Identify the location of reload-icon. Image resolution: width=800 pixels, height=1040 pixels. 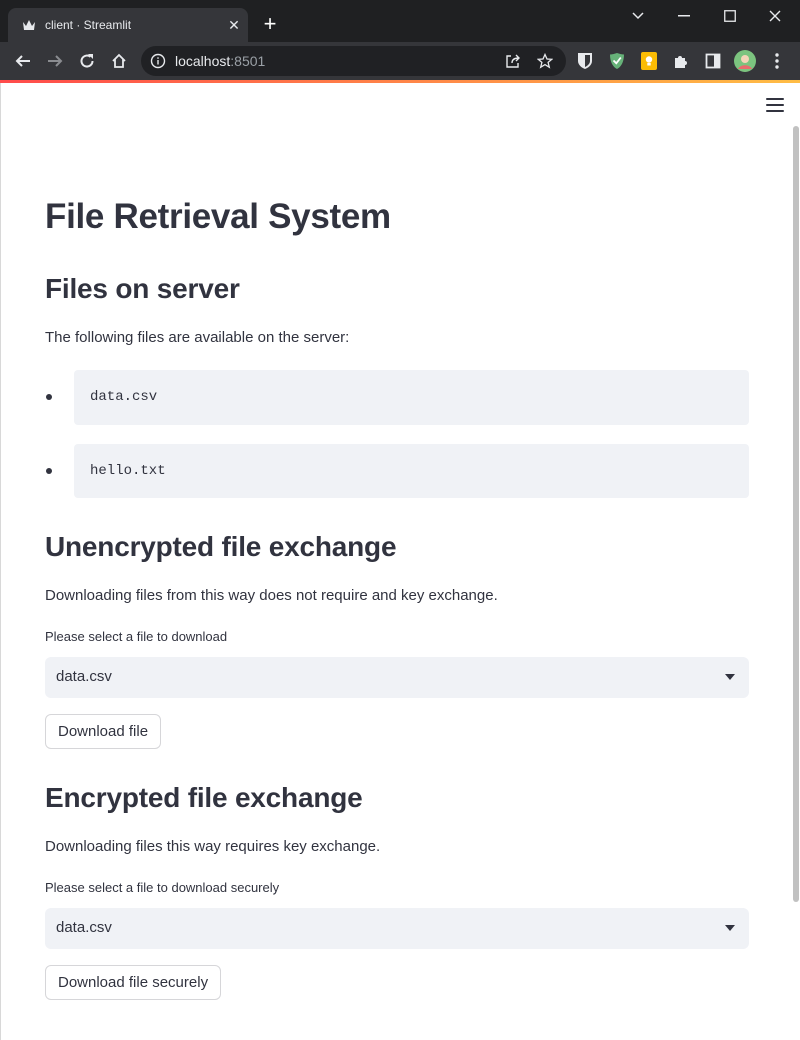
(87, 61).